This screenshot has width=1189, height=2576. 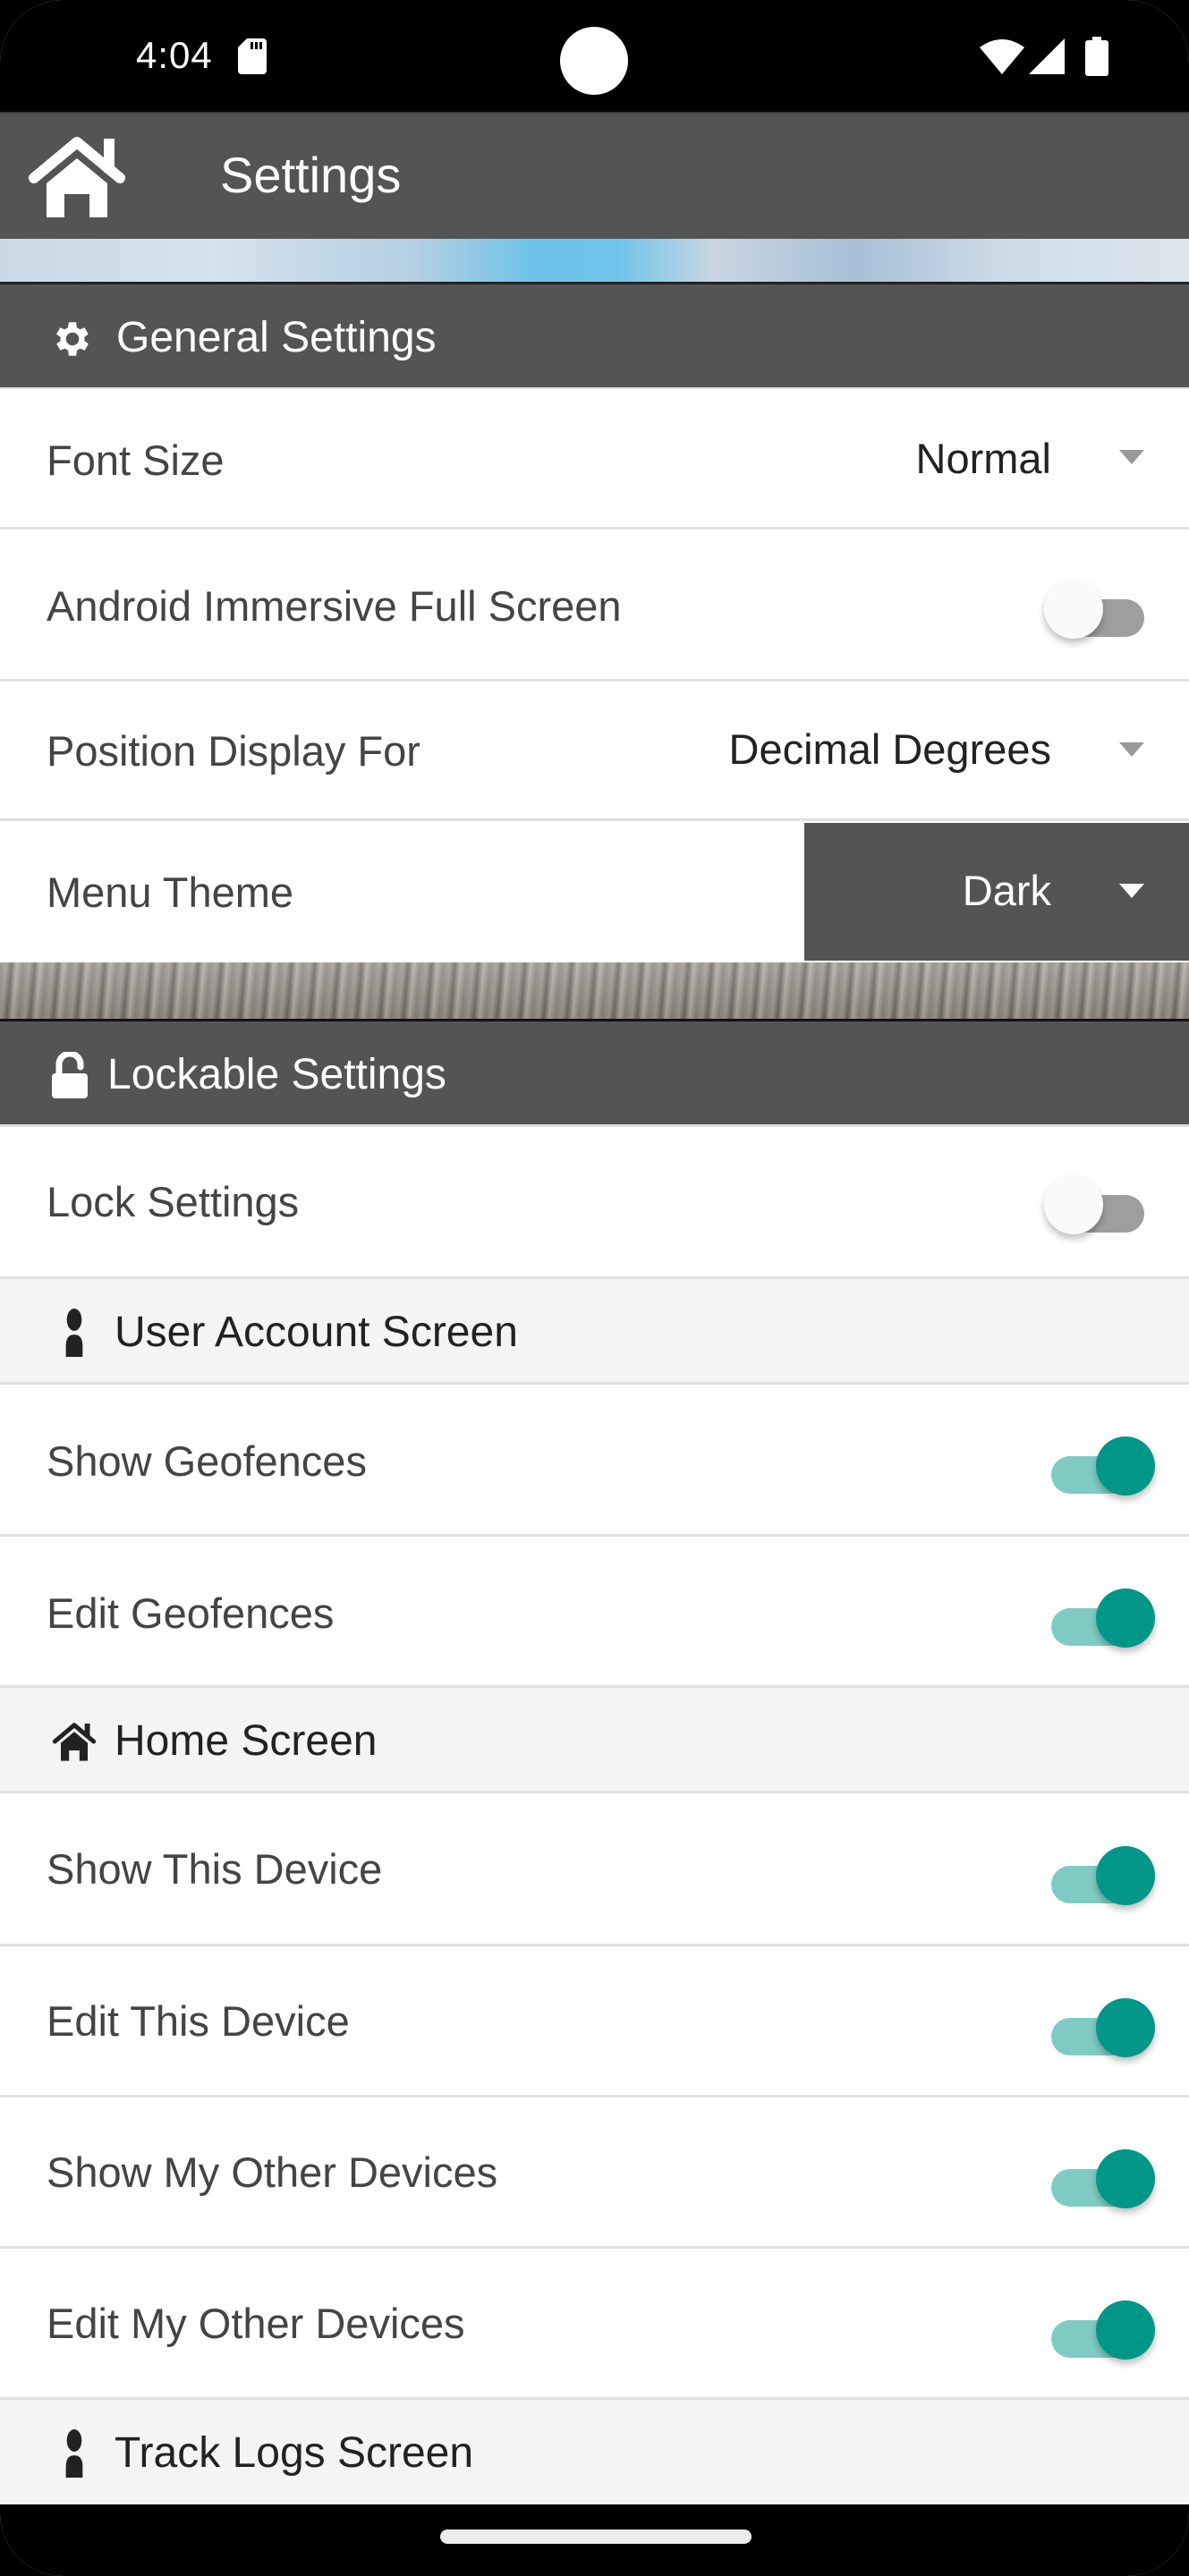 What do you see at coordinates (594, 61) in the screenshot?
I see `camera-cutout` at bounding box center [594, 61].